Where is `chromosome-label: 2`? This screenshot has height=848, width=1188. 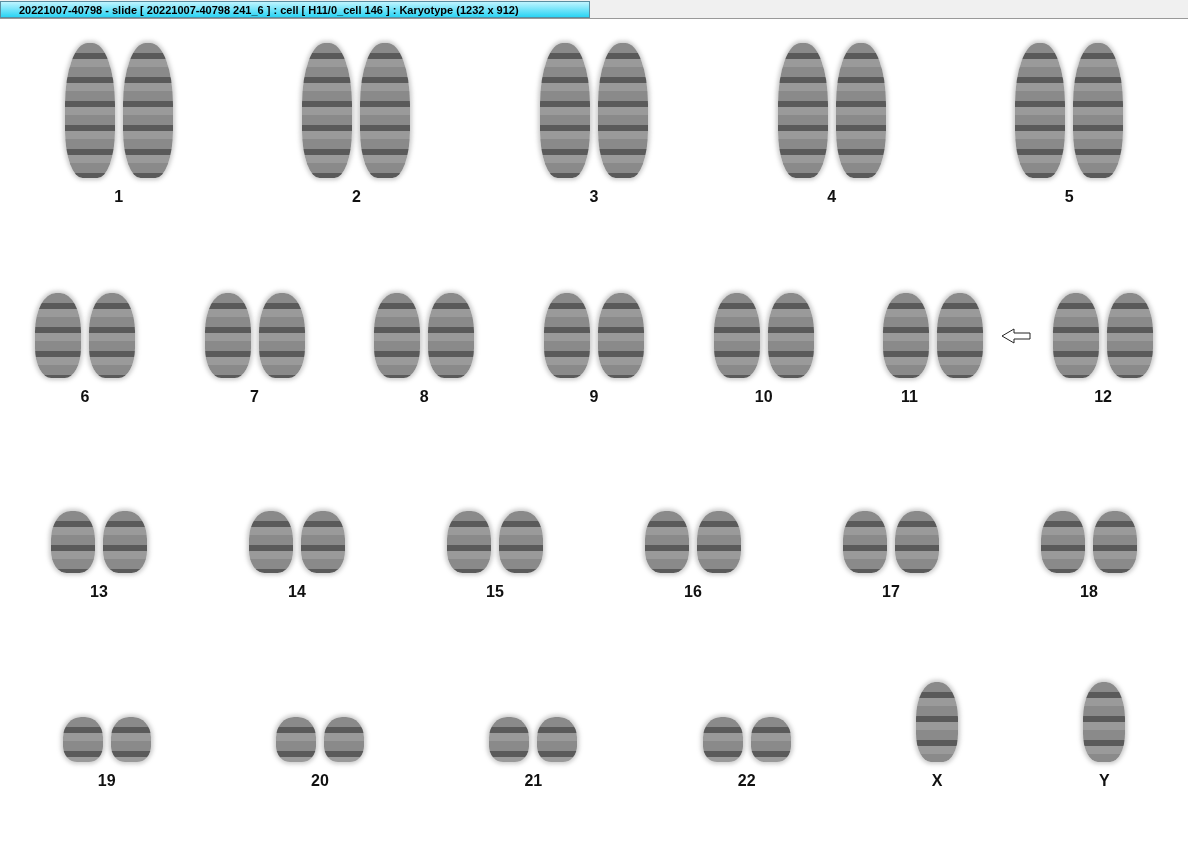 chromosome-label: 2 is located at coordinates (356, 197).